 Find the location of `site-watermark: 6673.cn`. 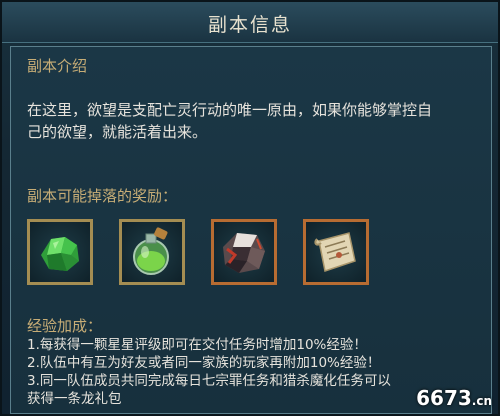

site-watermark: 6673.cn is located at coordinates (454, 398).